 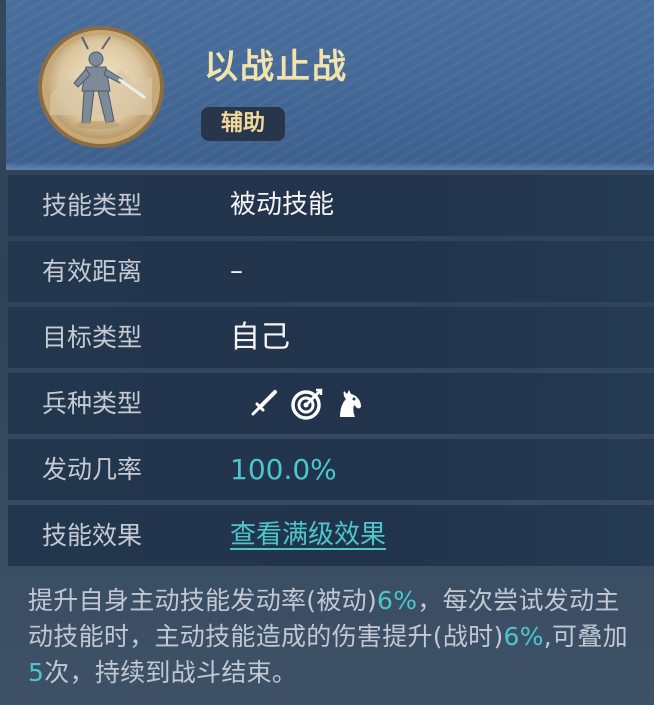 I want to click on trigger-chance-value: 100.0%, so click(x=283, y=469).